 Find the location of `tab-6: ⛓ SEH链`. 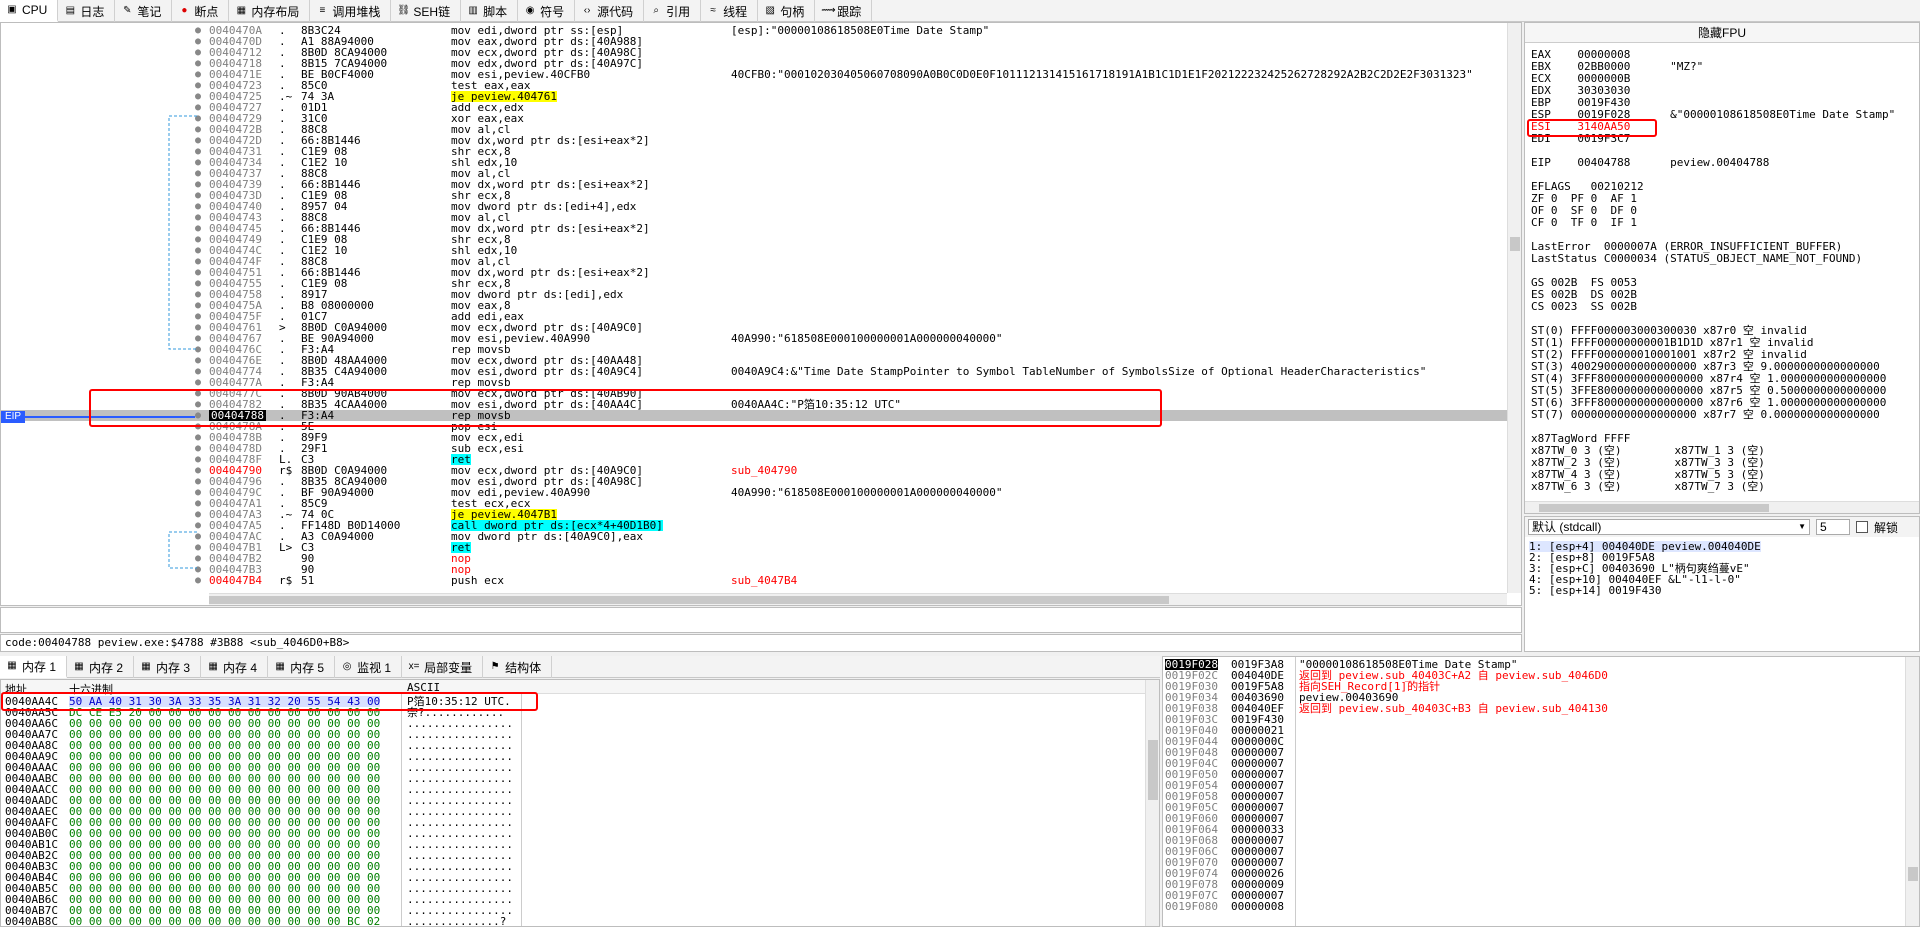

tab-6: ⛓ SEH链 is located at coordinates (426, 11).